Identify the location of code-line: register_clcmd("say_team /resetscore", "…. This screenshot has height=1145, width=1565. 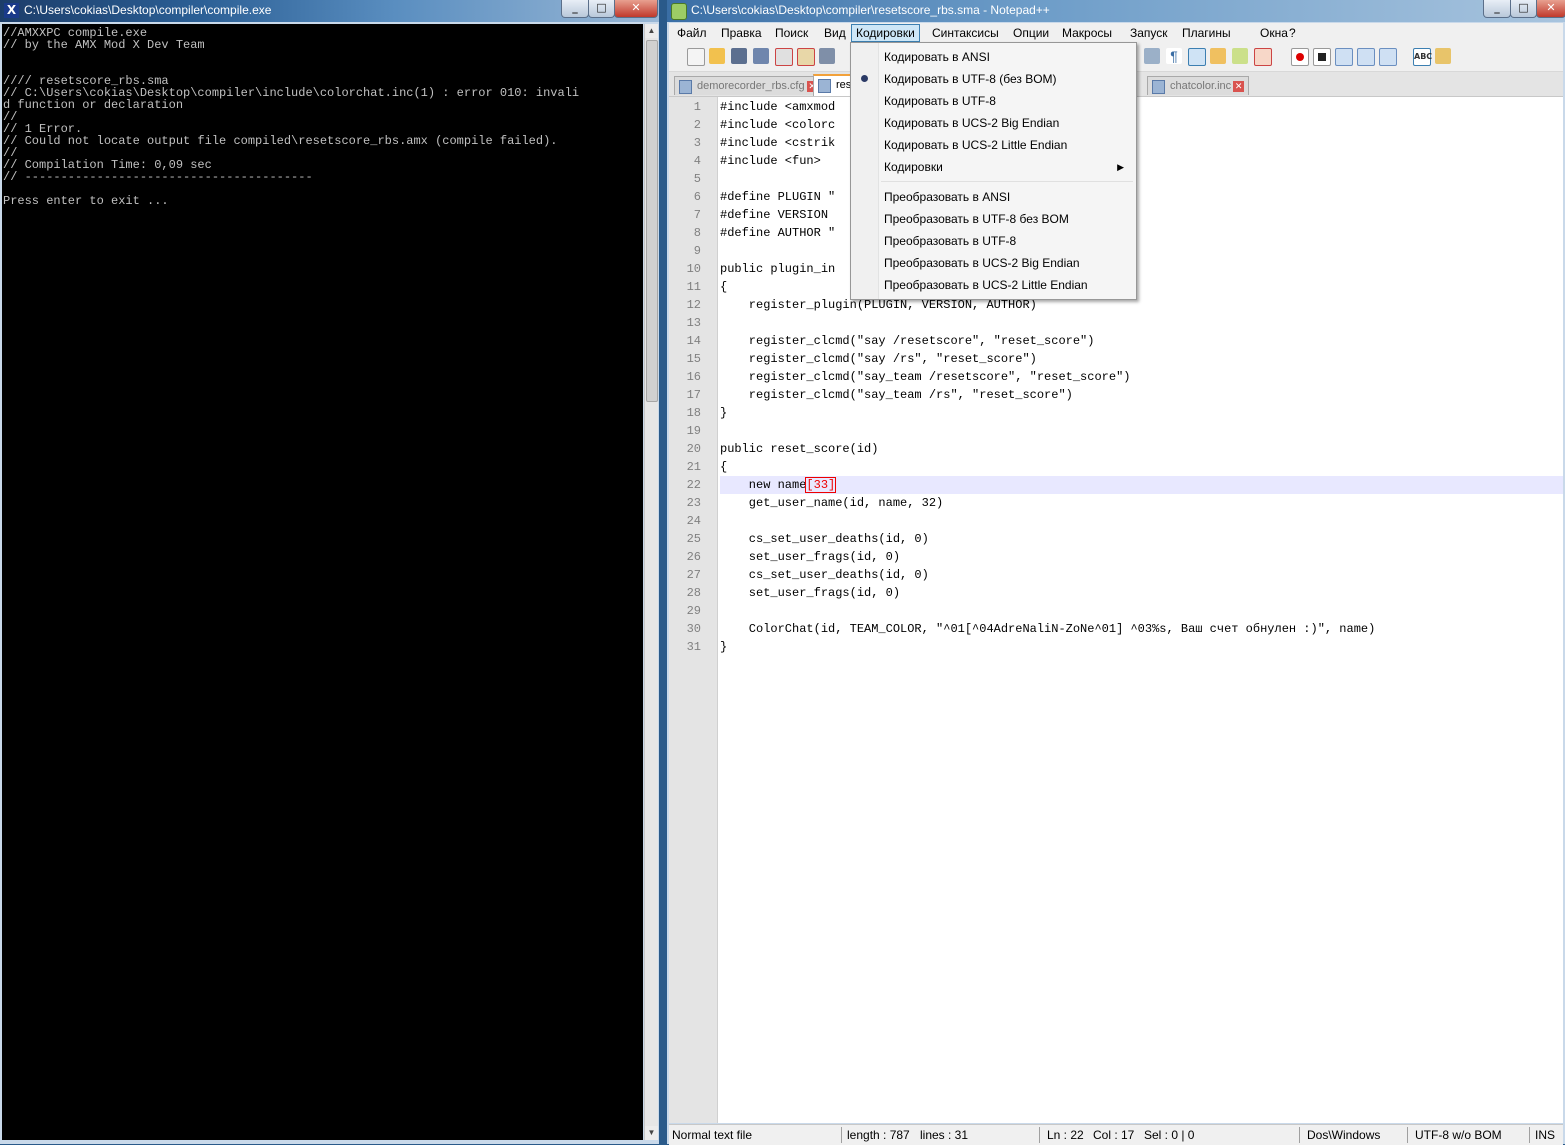
(1141, 377).